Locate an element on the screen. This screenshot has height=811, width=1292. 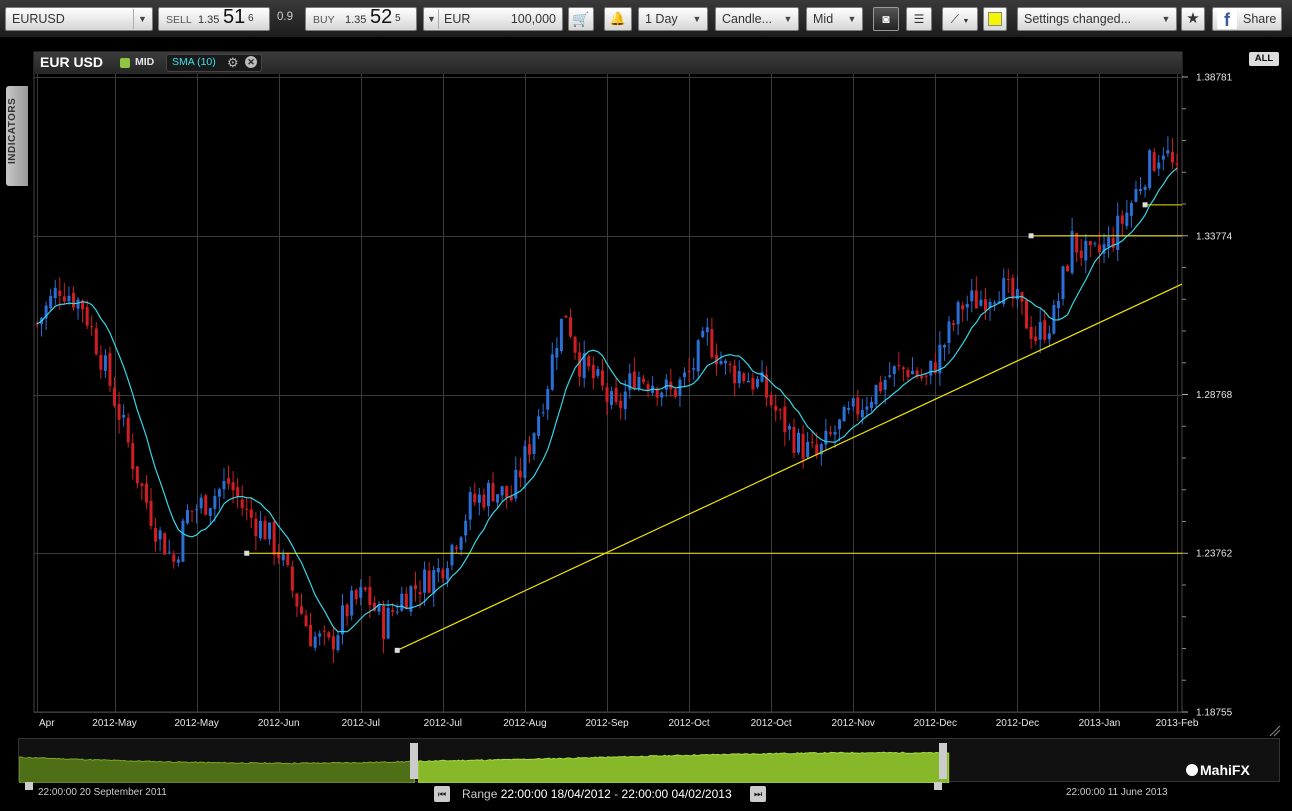
y-tick-label: 1.38781 is located at coordinates (1214, 78).